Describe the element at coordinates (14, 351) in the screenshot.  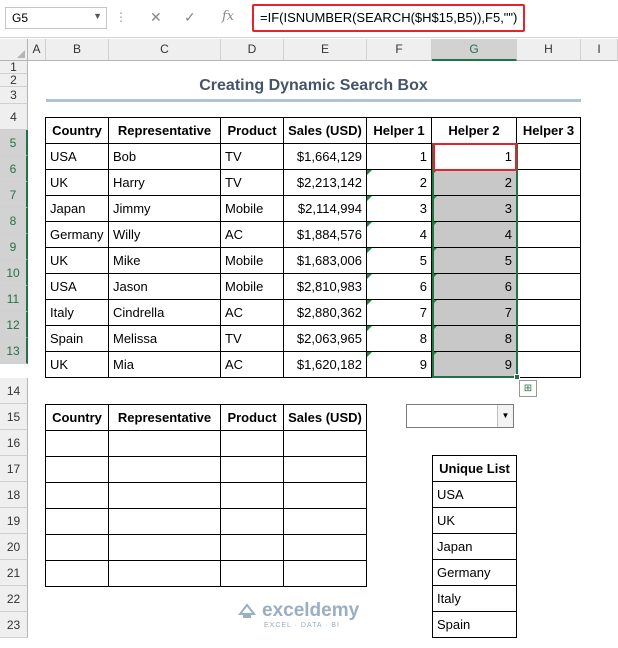
I see `row-header-13: 13` at that location.